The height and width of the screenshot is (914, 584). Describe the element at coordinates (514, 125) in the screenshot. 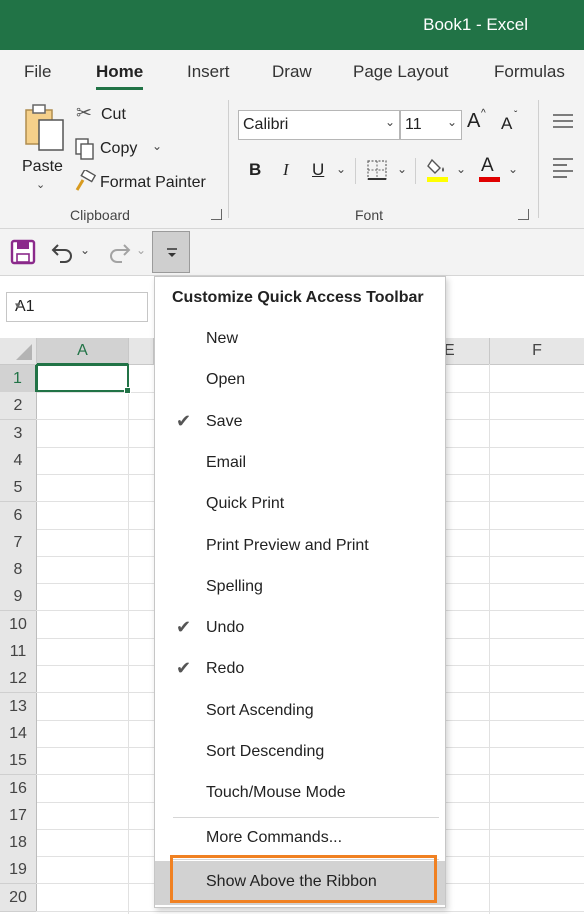

I see `shrink-font-button: A ˇ` at that location.